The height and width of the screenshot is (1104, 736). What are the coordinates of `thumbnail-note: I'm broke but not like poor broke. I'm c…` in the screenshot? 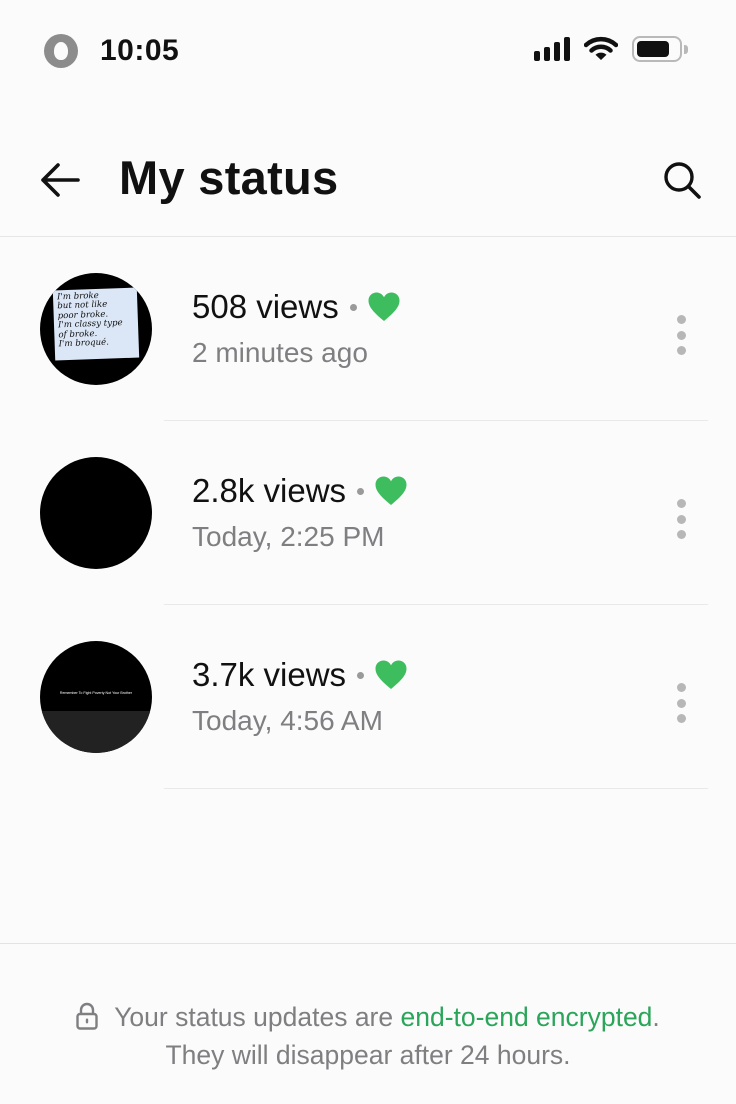 It's located at (96, 324).